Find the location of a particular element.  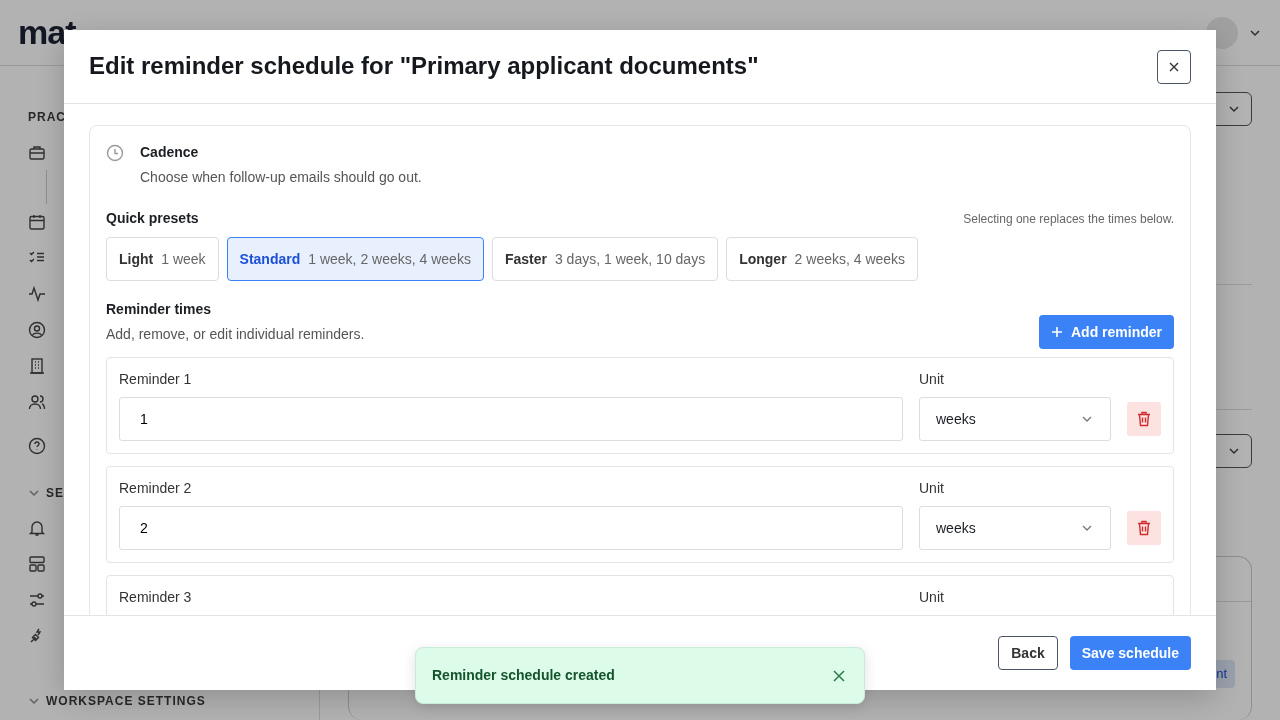

preset-button: Faster 3 days, 1 week, 10 days is located at coordinates (605, 259).